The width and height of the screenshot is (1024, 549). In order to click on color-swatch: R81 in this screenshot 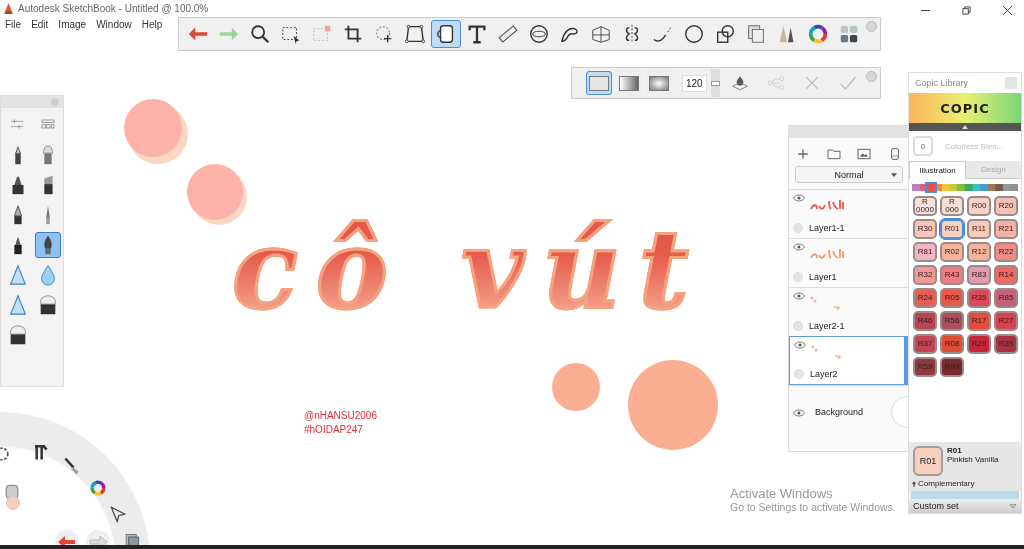, I will do `click(925, 252)`.